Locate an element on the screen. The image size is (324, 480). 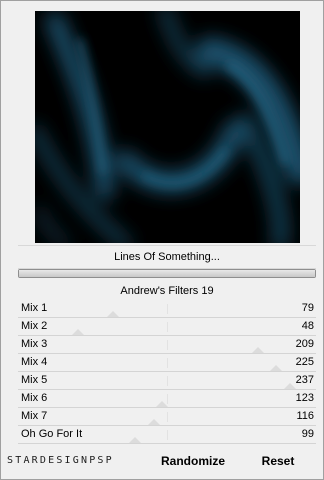
slider-label: Mix 5 is located at coordinates (34, 380).